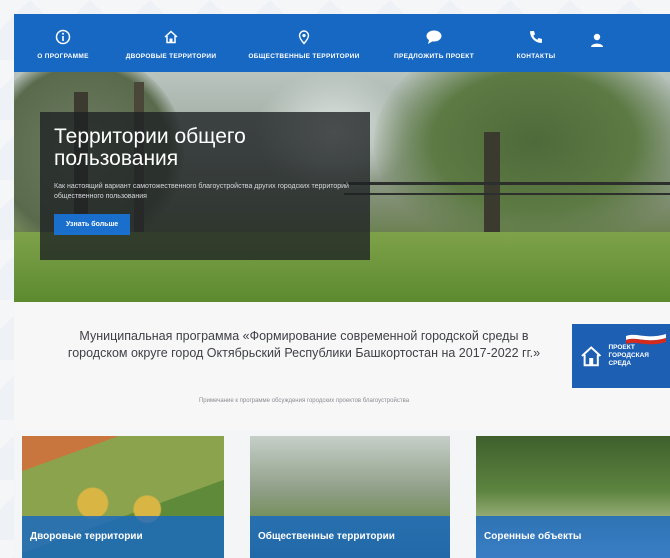 This screenshot has width=670, height=558. I want to click on card-caption: Общественные территории, so click(350, 537).